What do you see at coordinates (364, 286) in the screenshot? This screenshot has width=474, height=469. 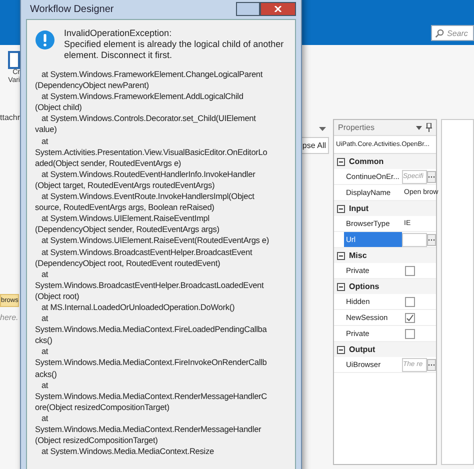 I see `category-label: Options` at bounding box center [364, 286].